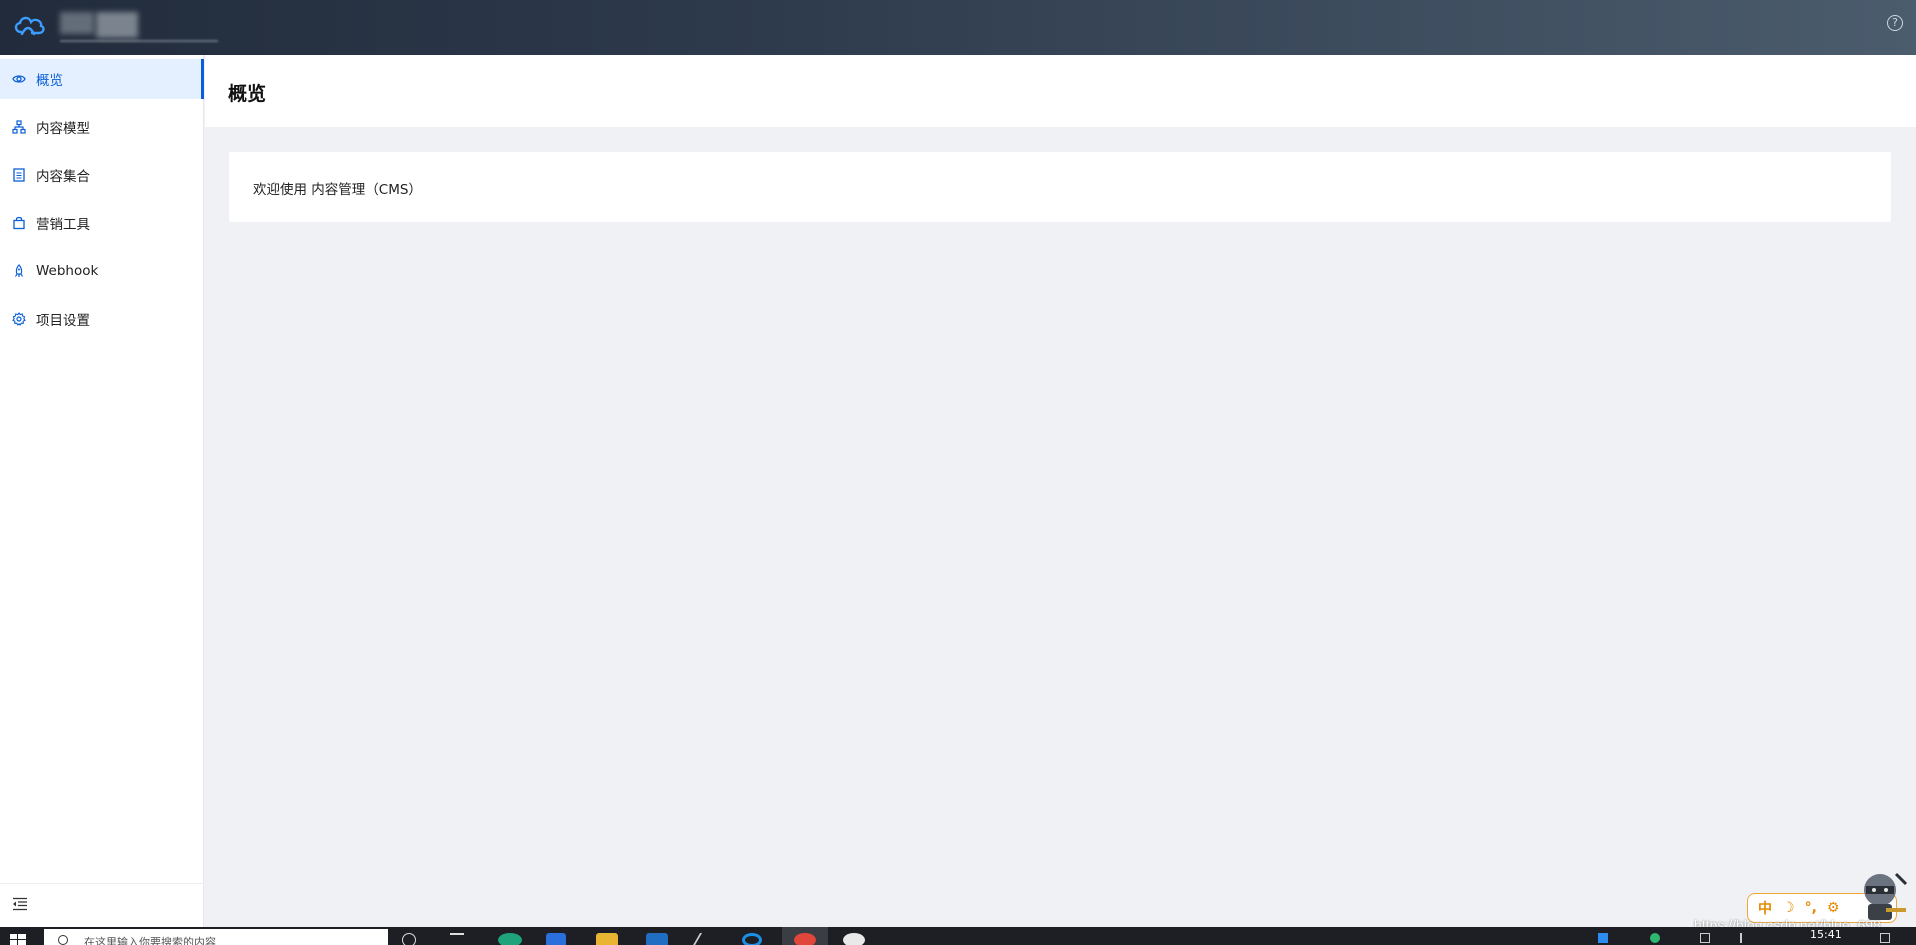  I want to click on sidebar-item-label: Webhook, so click(67, 271).